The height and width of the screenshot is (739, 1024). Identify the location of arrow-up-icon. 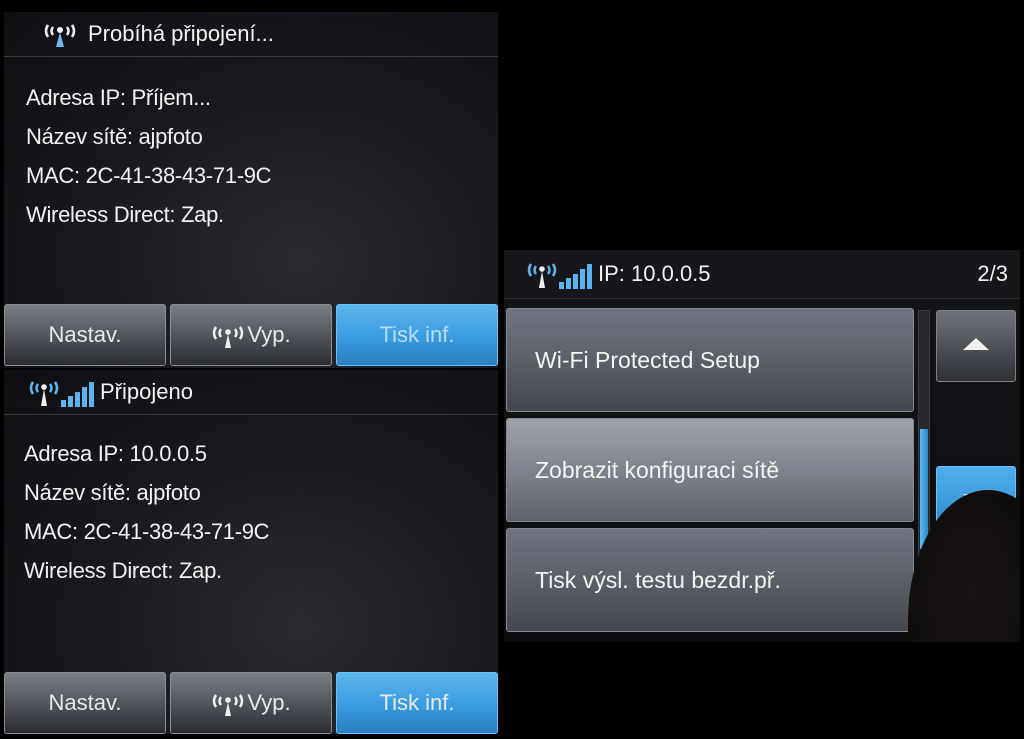
(976, 346).